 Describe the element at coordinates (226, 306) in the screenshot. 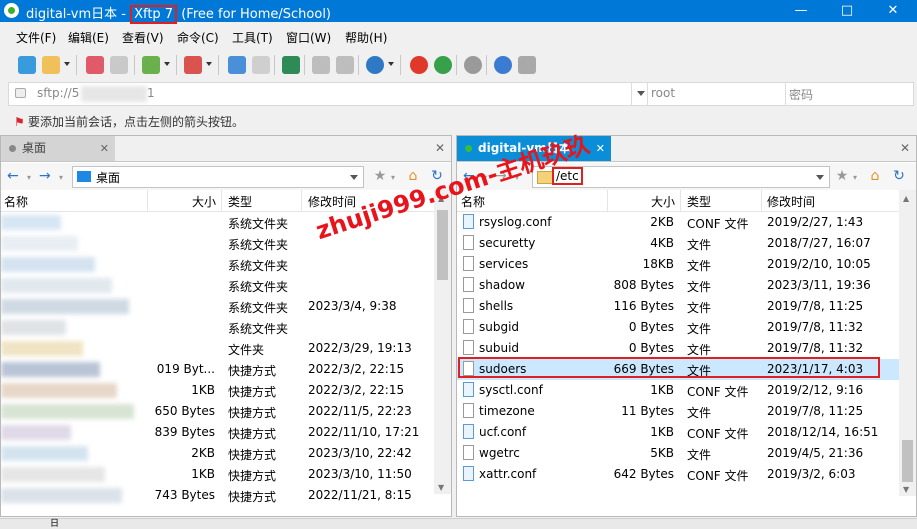

I see `table-row: 系统文件夹 2023/3/4, 9:38` at that location.